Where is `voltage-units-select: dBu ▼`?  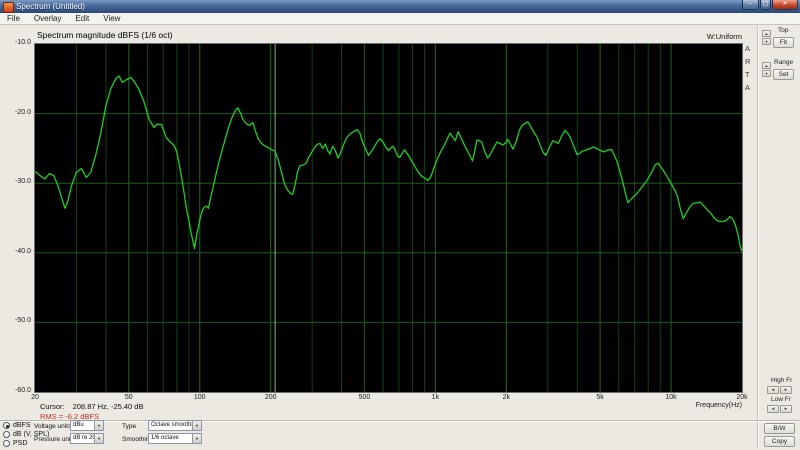 voltage-units-select: dBu ▼ is located at coordinates (87, 425).